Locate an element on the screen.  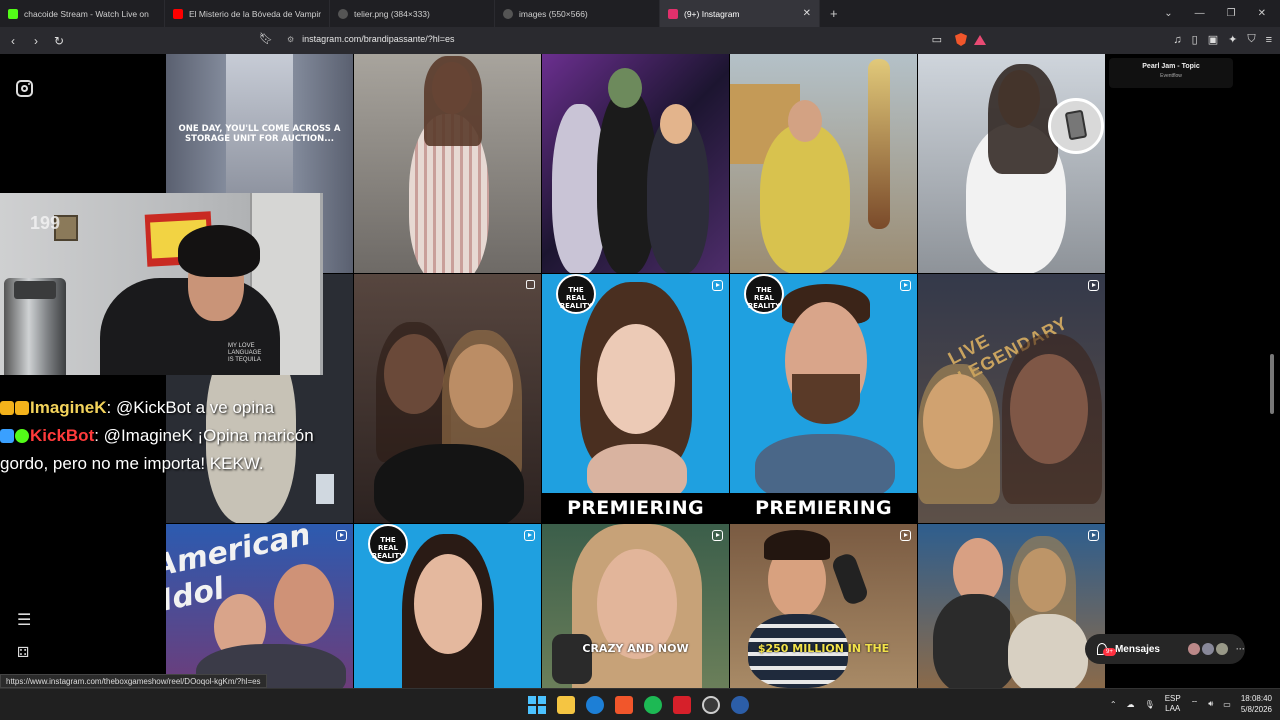
kick-icon is located at coordinates (13, 13).